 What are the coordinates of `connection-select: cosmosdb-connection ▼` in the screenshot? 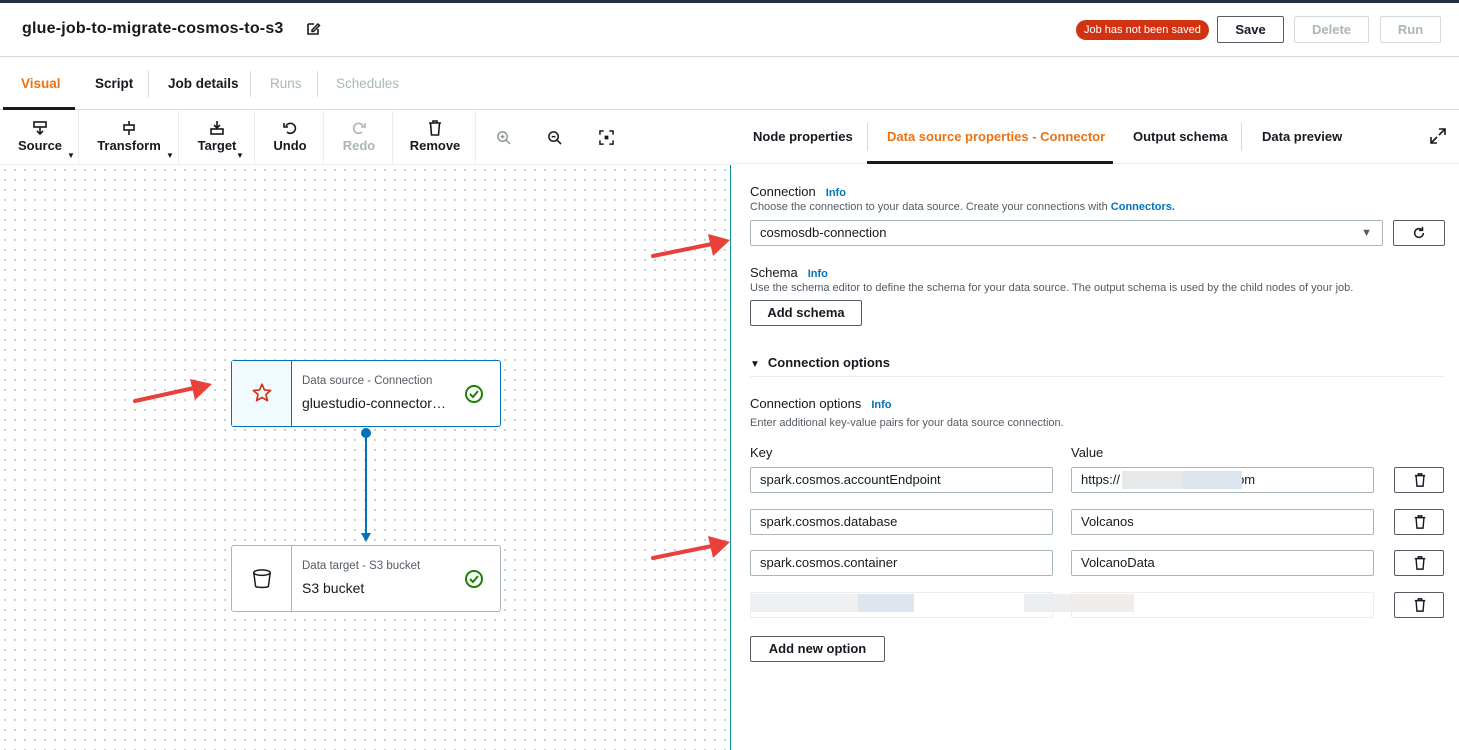 It's located at (1066, 233).